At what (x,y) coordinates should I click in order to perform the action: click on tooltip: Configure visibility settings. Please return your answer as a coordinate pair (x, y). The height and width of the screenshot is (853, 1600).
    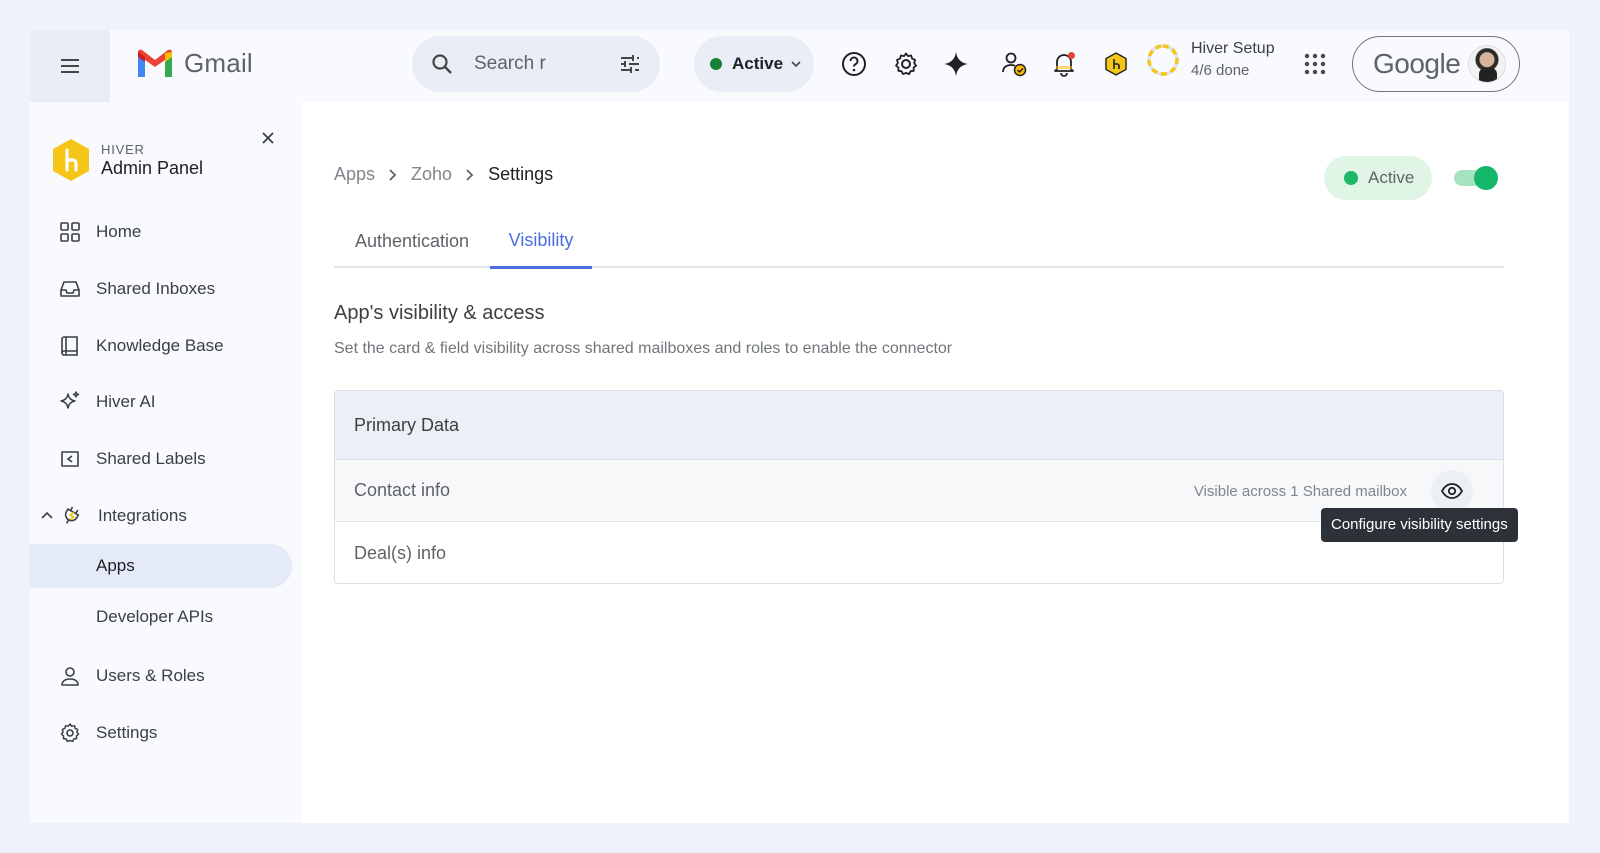
    Looking at the image, I should click on (1419, 525).